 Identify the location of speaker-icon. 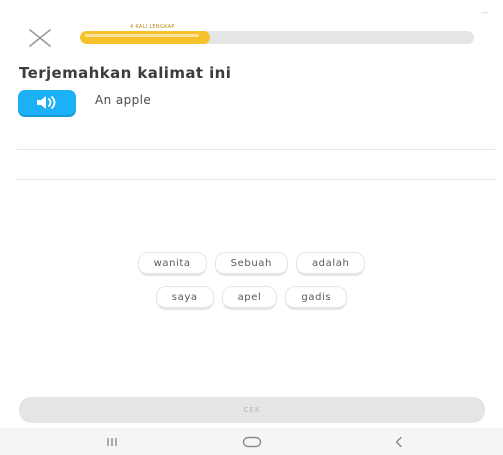
(46, 102).